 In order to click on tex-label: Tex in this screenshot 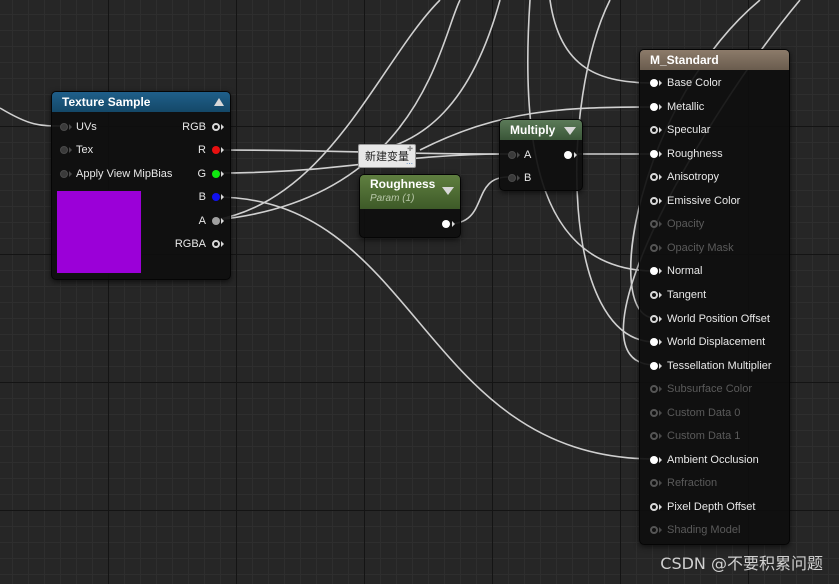, I will do `click(85, 150)`.